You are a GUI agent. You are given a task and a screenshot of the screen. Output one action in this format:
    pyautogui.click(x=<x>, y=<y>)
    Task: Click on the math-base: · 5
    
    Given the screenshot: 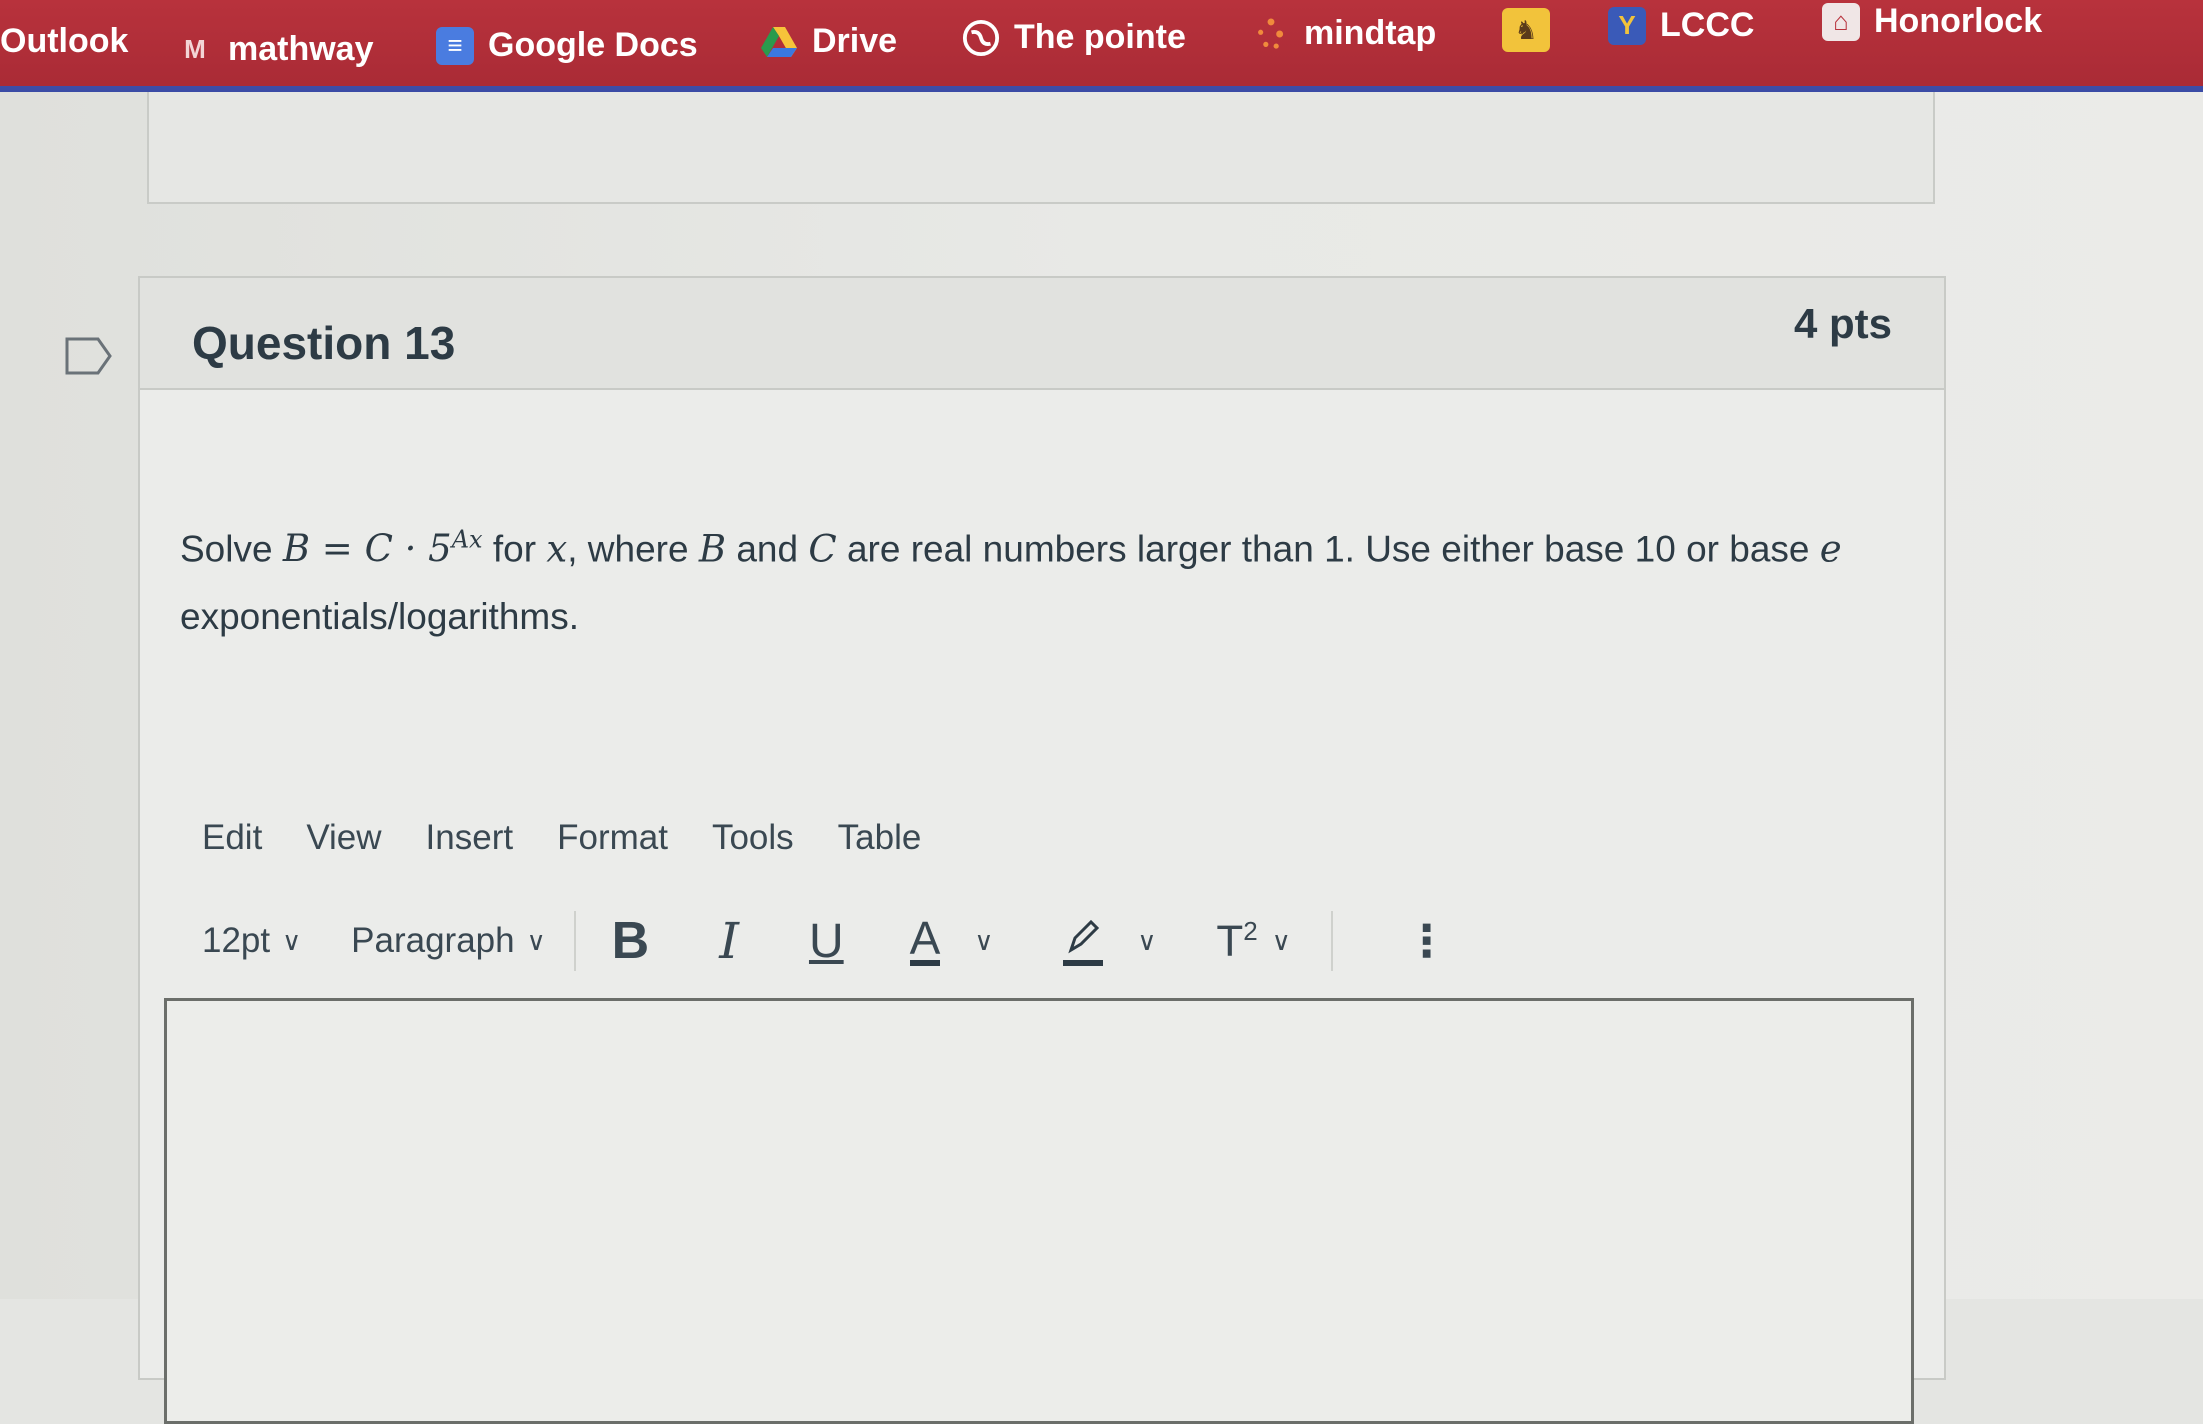 What is the action you would take?
    pyautogui.click(x=422, y=549)
    